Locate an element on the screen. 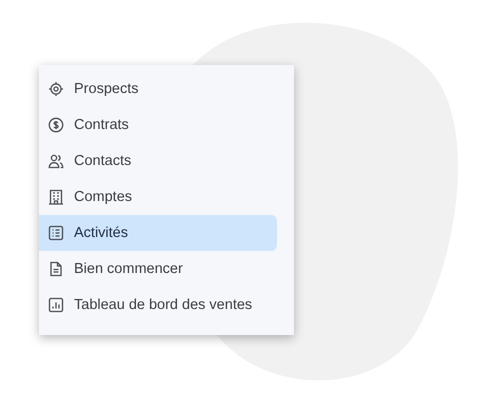  menu-item: Contacts is located at coordinates (158, 161).